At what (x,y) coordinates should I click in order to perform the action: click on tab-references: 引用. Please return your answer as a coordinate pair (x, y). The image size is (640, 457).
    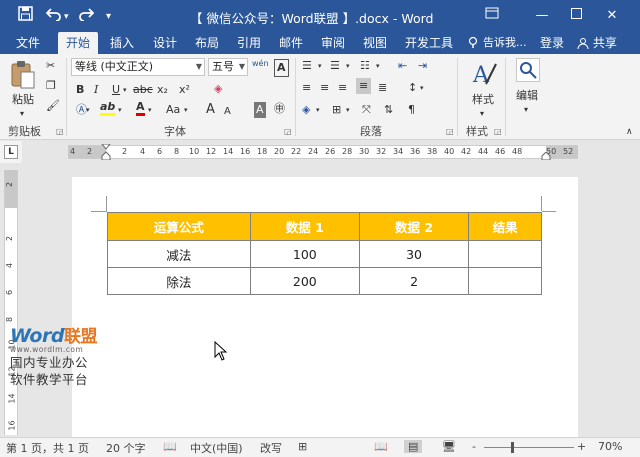
    Looking at the image, I should click on (249, 43).